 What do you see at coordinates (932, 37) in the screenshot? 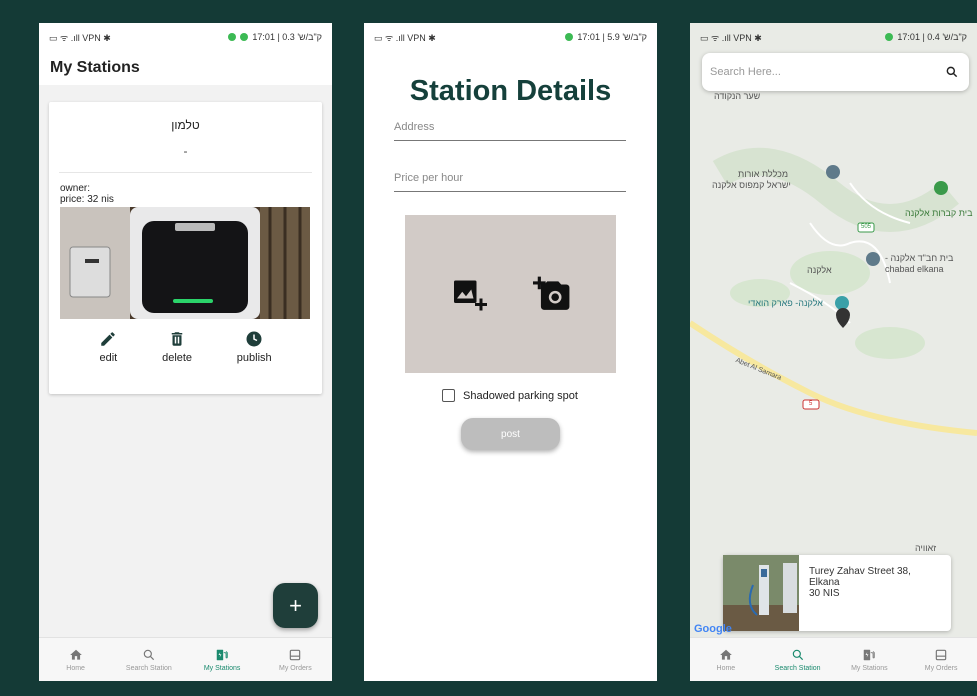
I see `status-text-right: ק"ב/ש' 0.4 | 17:01` at bounding box center [932, 37].